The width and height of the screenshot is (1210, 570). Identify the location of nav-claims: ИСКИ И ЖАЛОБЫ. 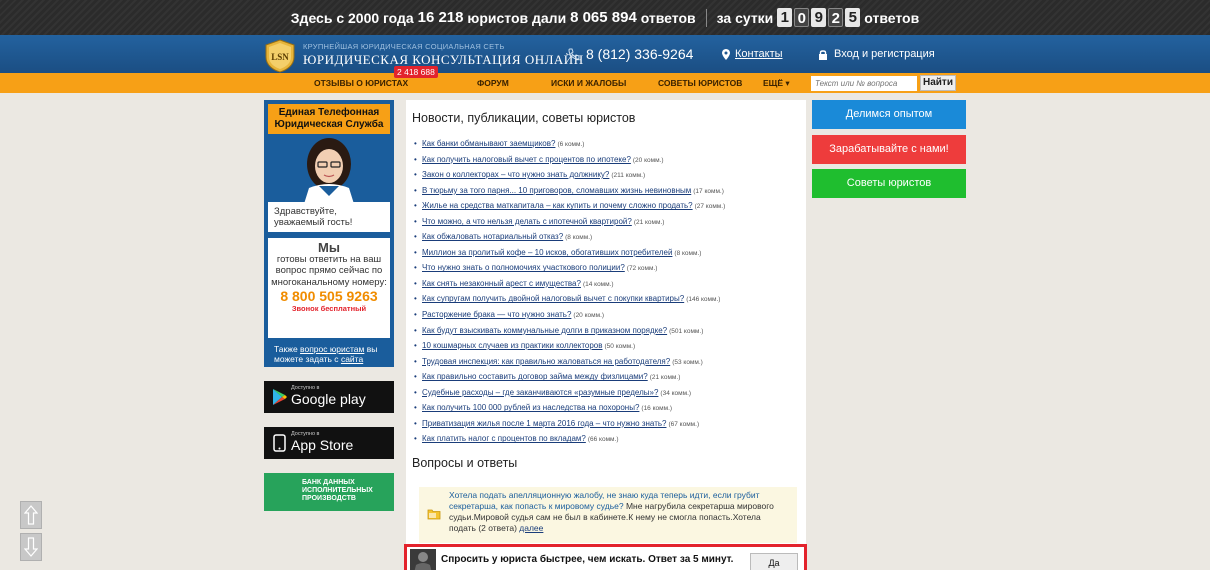
(588, 83).